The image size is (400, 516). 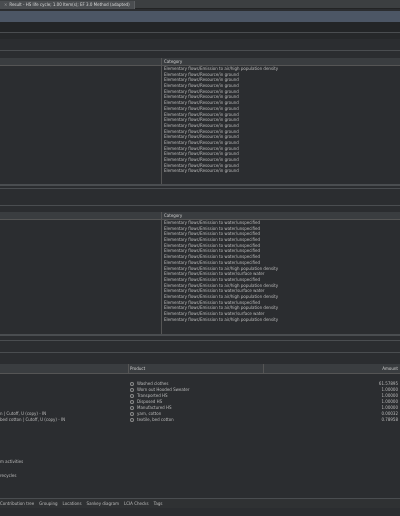 I want to click on tab-contribution-tree: Contribution tree, so click(x=17, y=503).